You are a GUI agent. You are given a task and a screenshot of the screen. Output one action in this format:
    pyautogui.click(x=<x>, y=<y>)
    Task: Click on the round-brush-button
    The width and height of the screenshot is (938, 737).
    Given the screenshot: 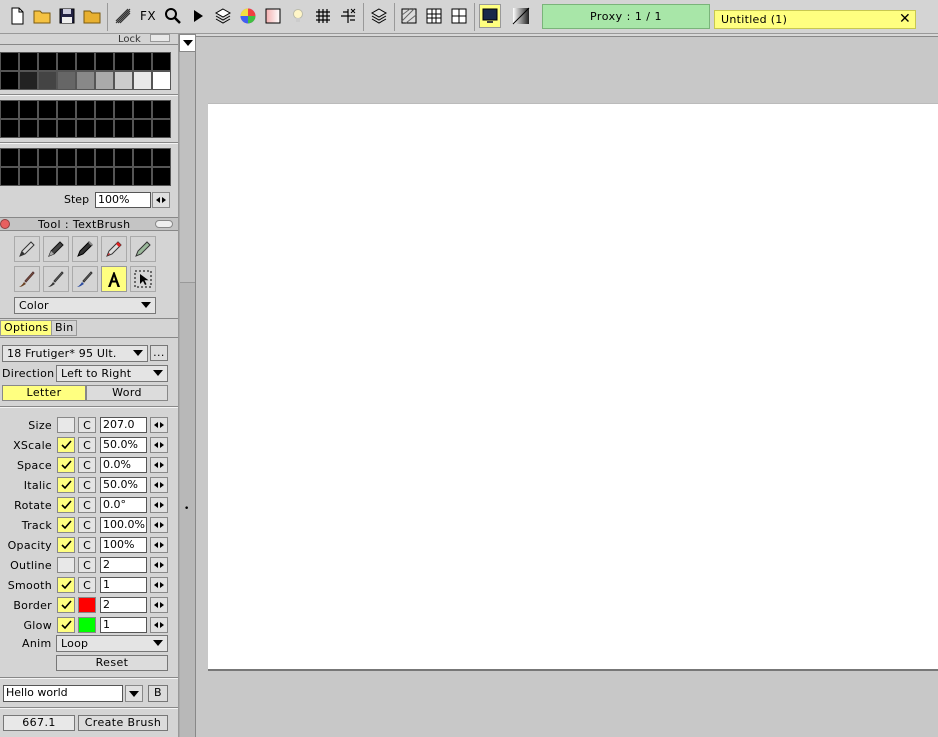 What is the action you would take?
    pyautogui.click(x=56, y=279)
    